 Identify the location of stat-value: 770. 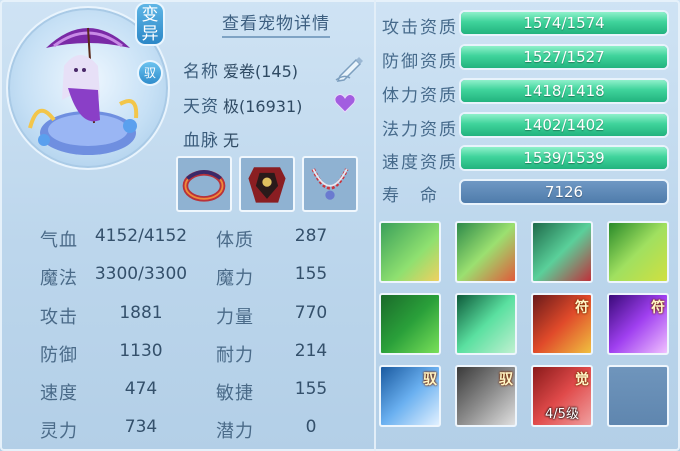
(311, 313).